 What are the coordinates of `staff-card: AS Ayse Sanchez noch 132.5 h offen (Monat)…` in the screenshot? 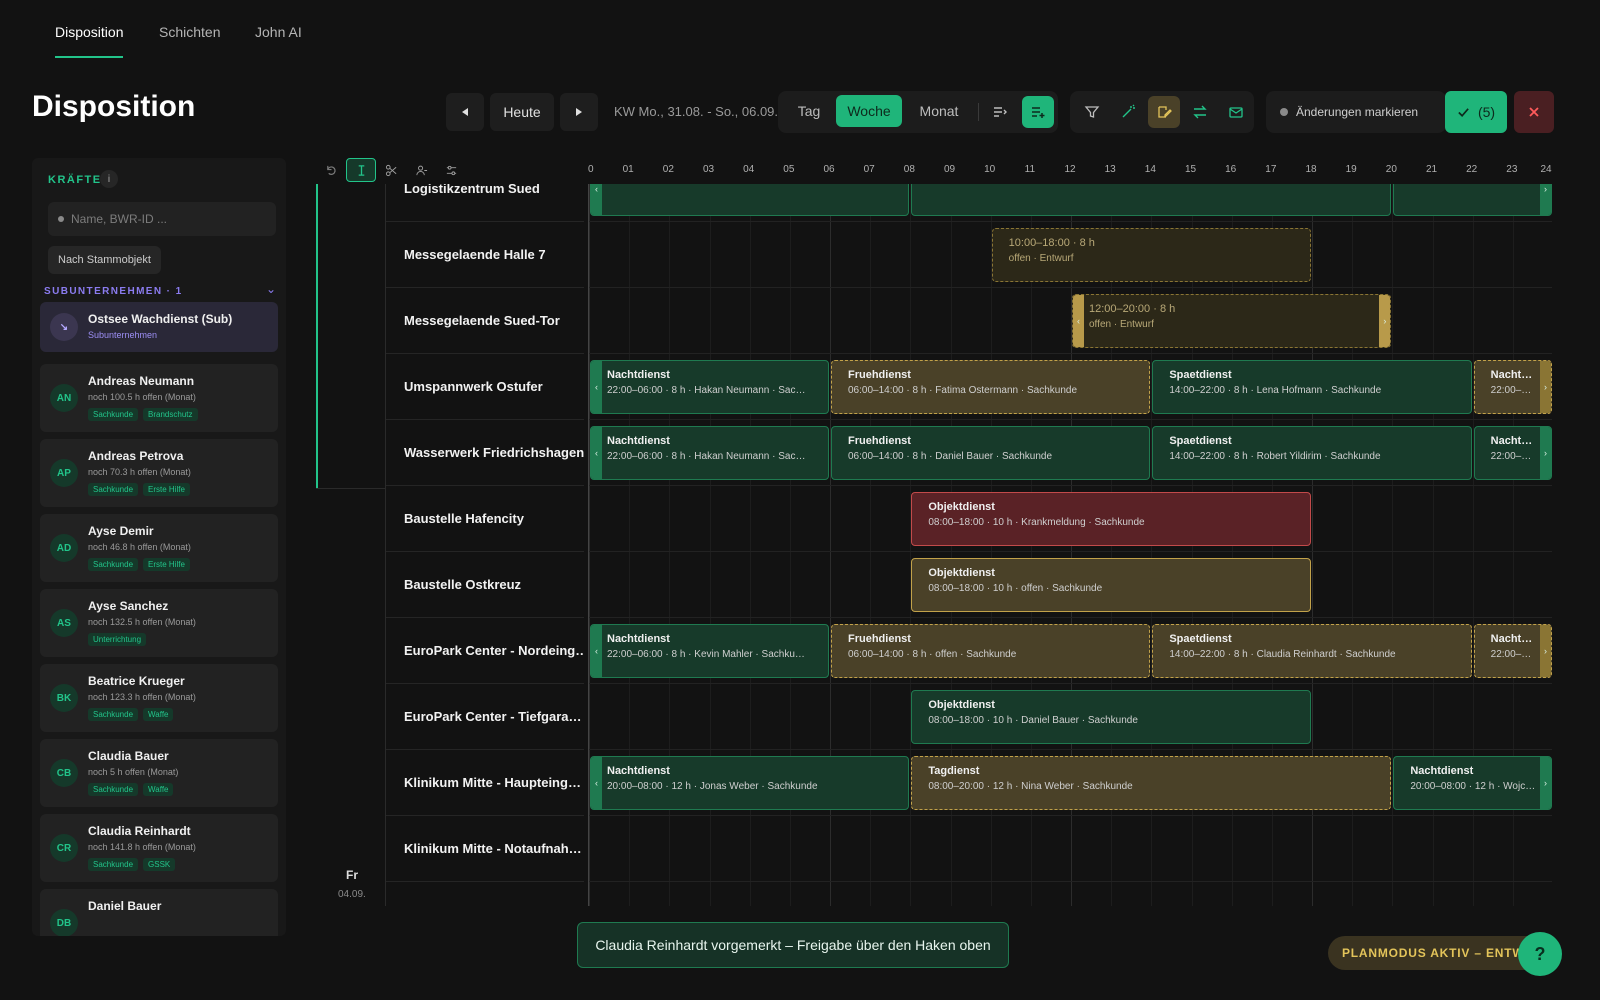 It's located at (159, 623).